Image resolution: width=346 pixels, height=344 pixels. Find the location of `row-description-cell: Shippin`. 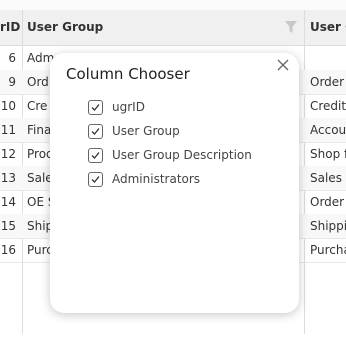

row-description-cell: Shippin is located at coordinates (328, 226).